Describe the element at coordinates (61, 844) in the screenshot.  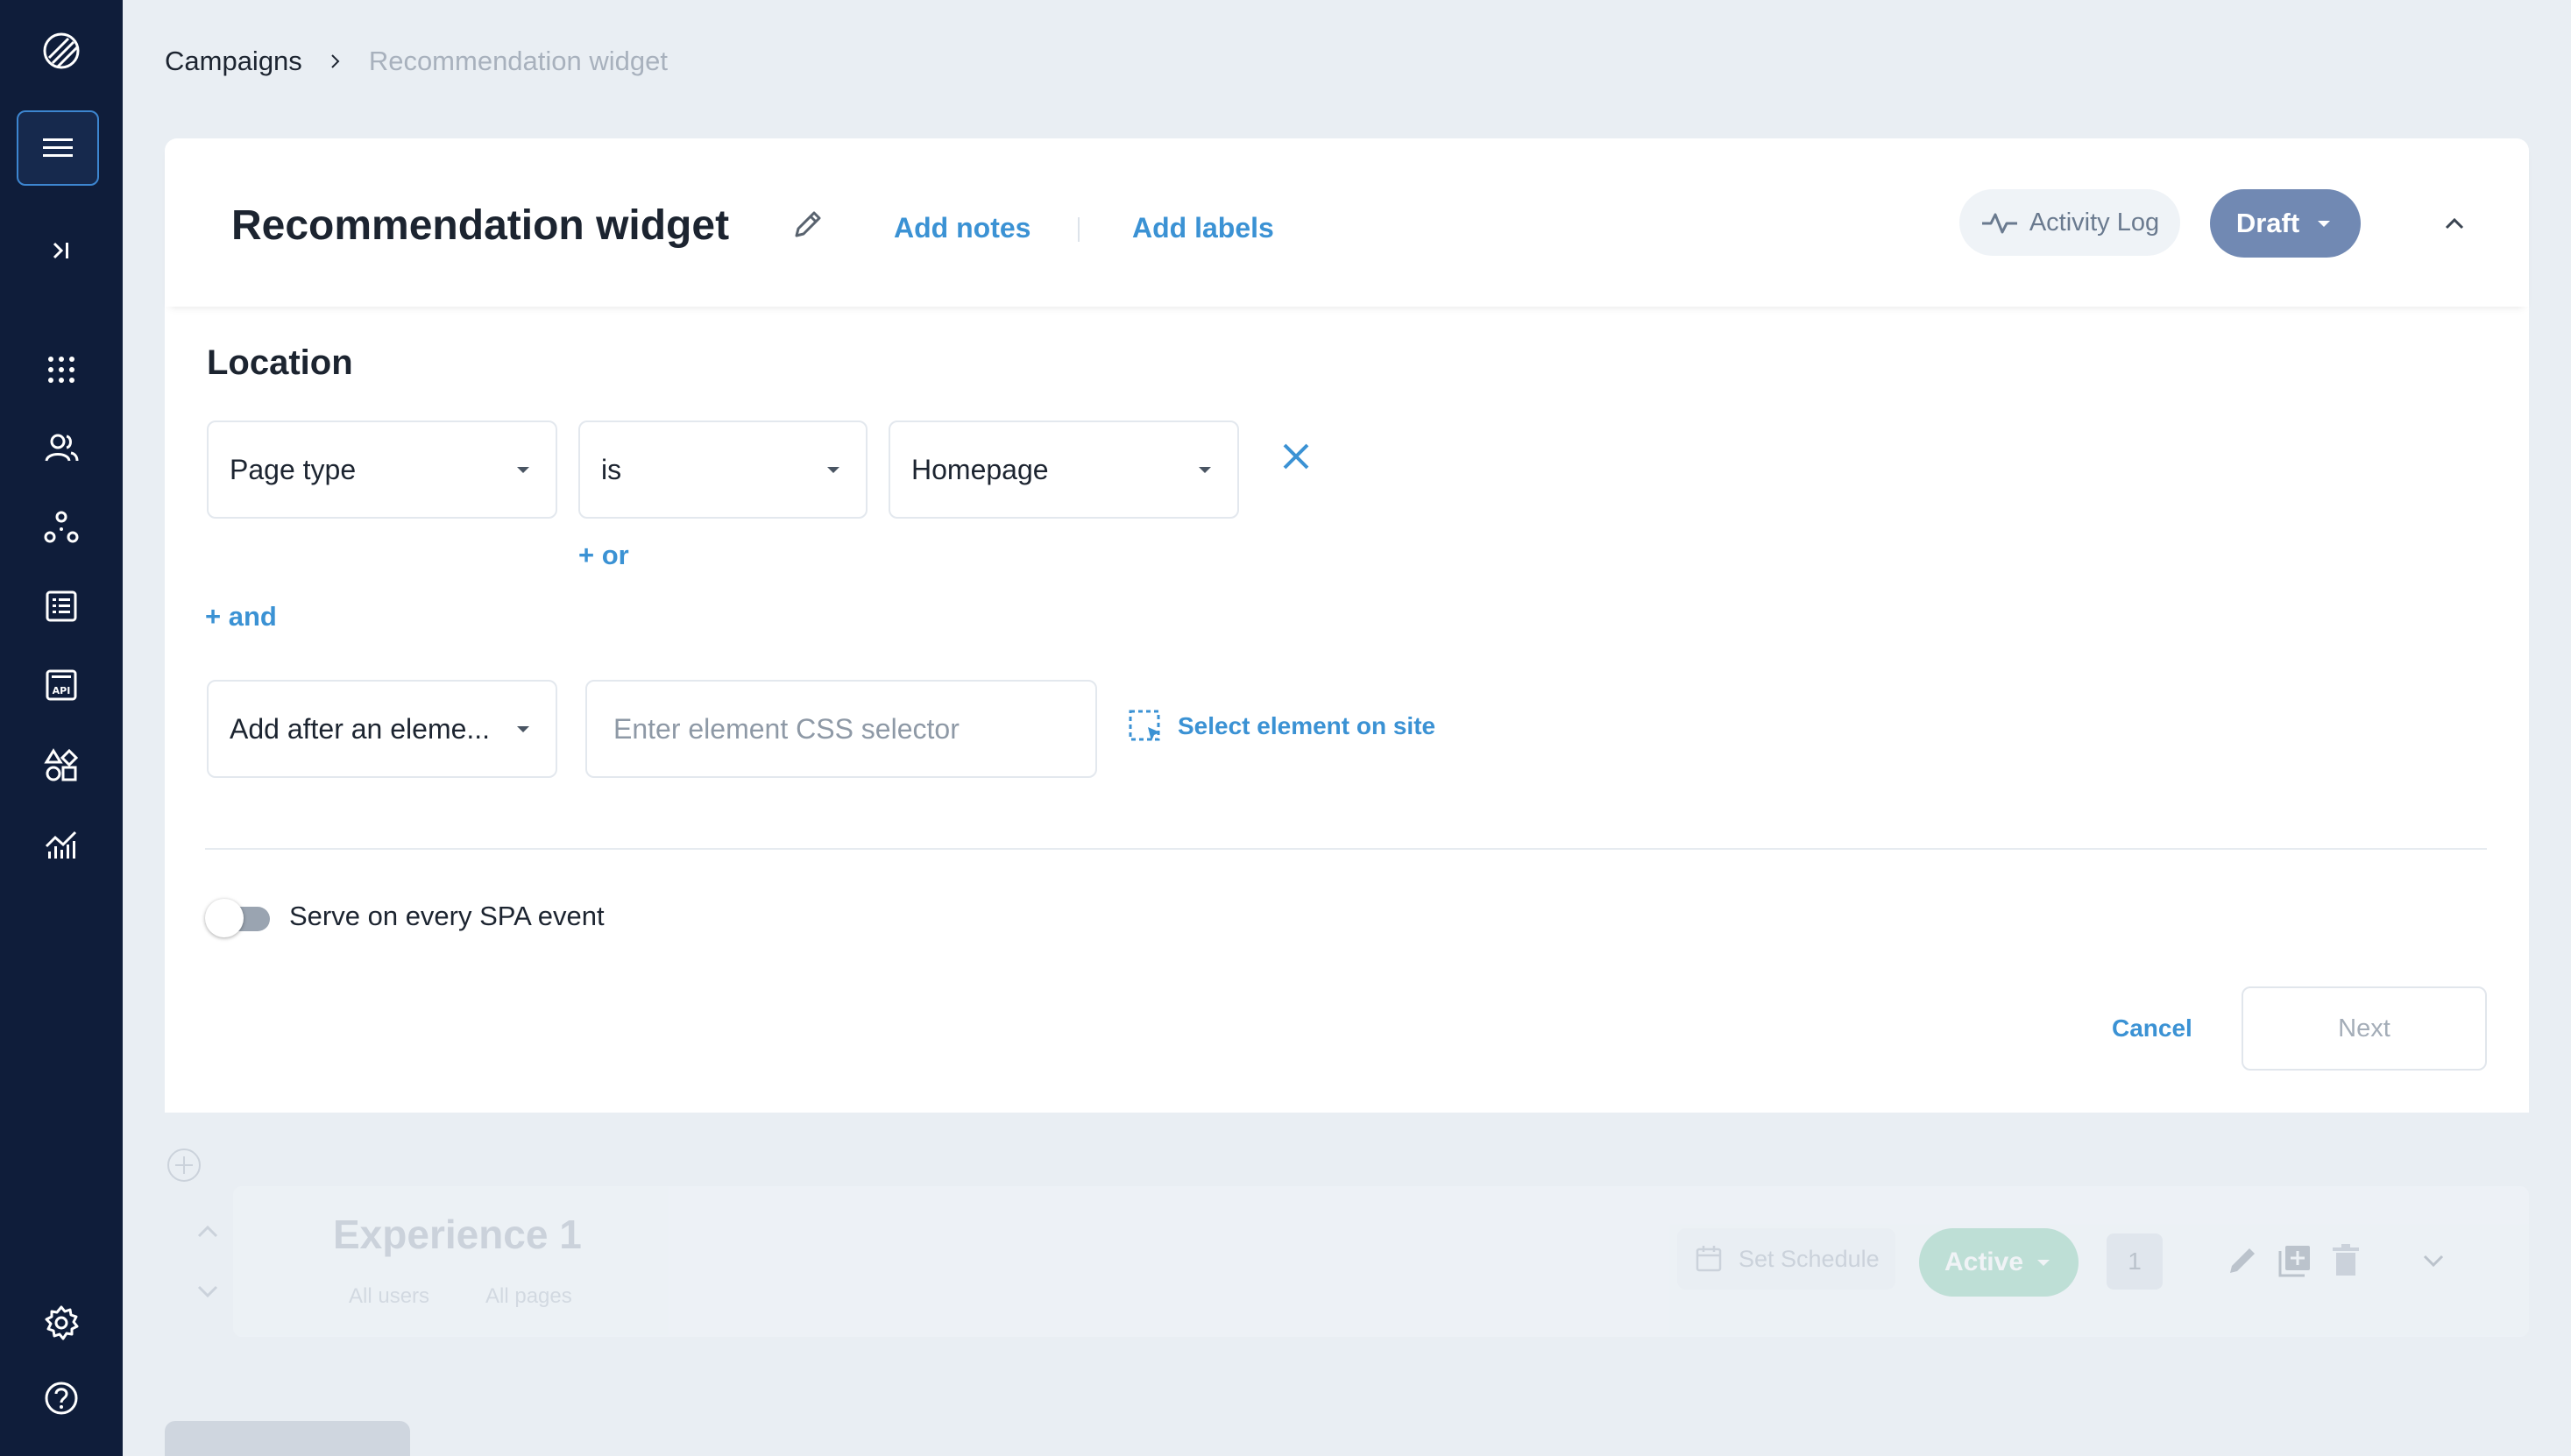
I see `analytics-icon` at that location.